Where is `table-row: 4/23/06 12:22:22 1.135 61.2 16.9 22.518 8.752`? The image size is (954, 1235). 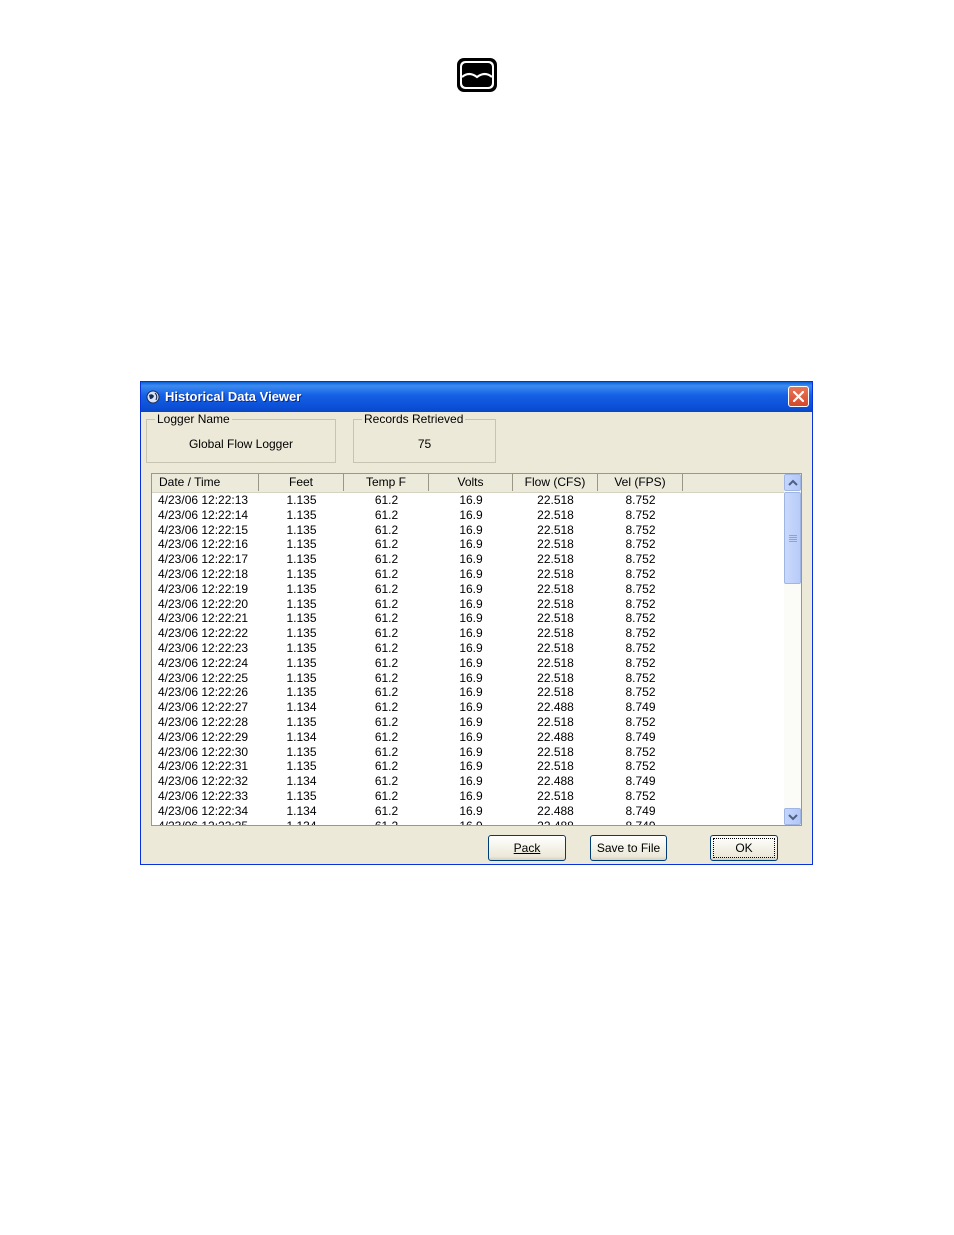 table-row: 4/23/06 12:22:22 1.135 61.2 16.9 22.518 8.752 is located at coordinates (468, 633).